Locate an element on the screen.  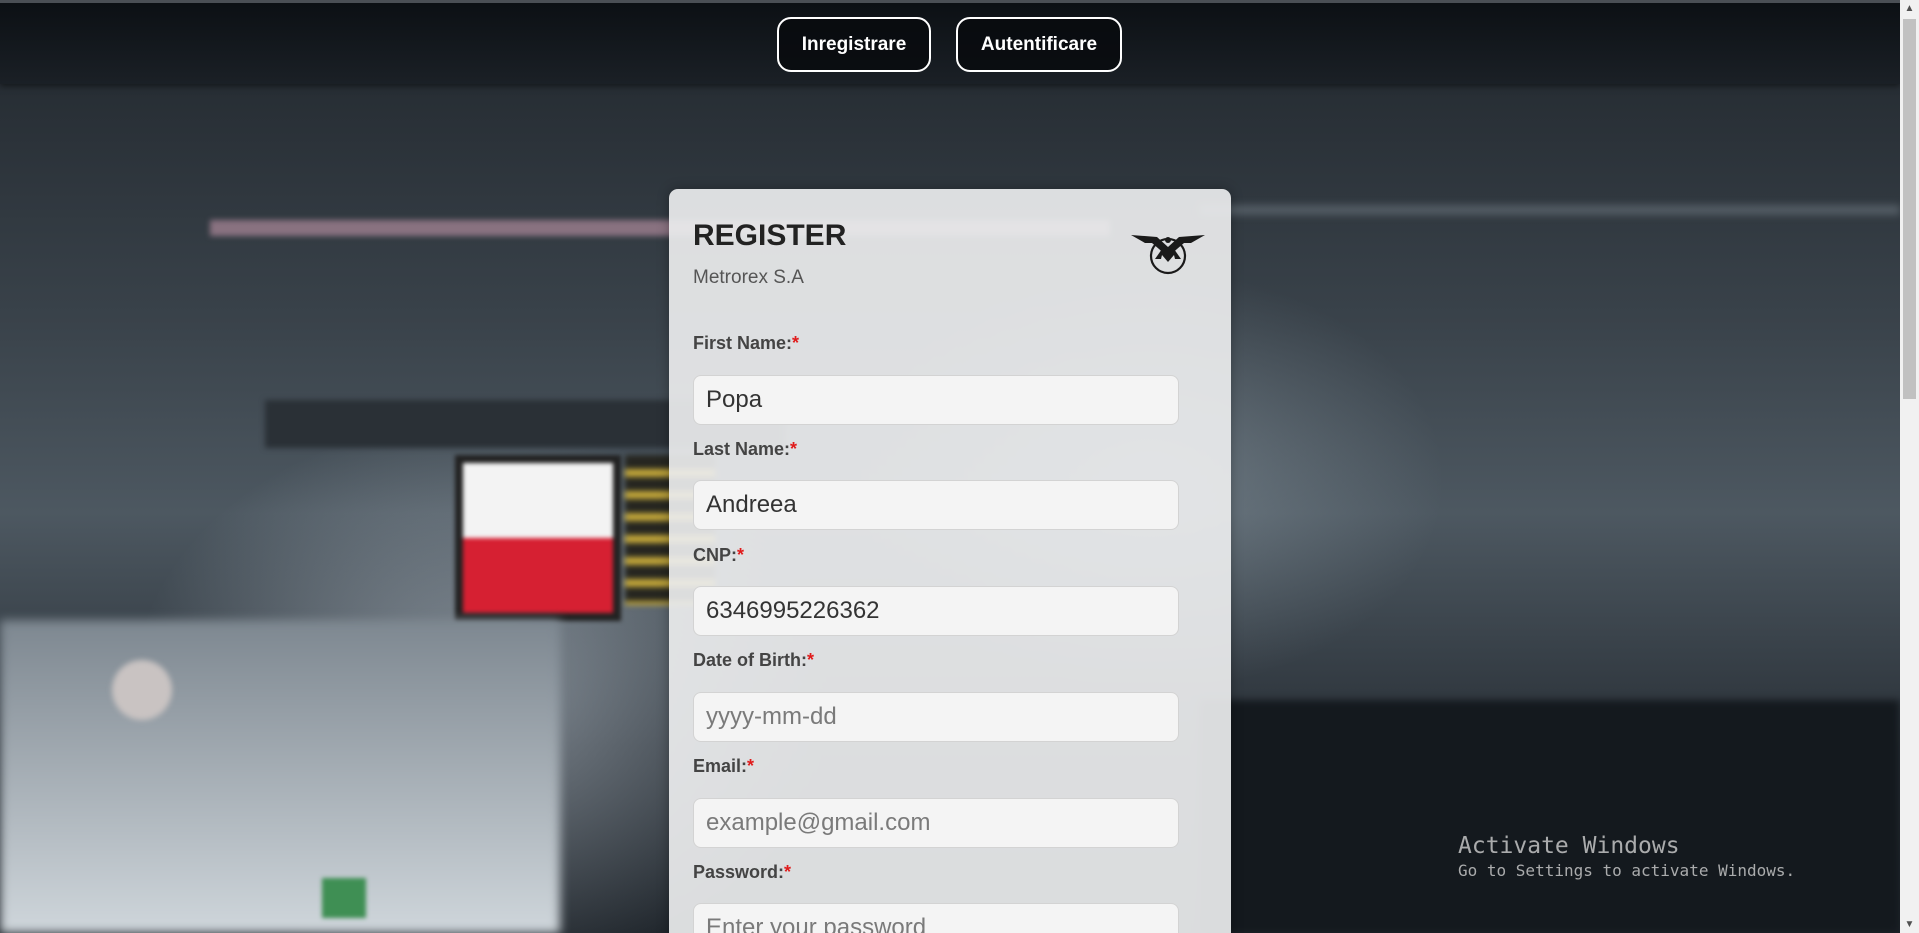
password-input is located at coordinates (936, 918).